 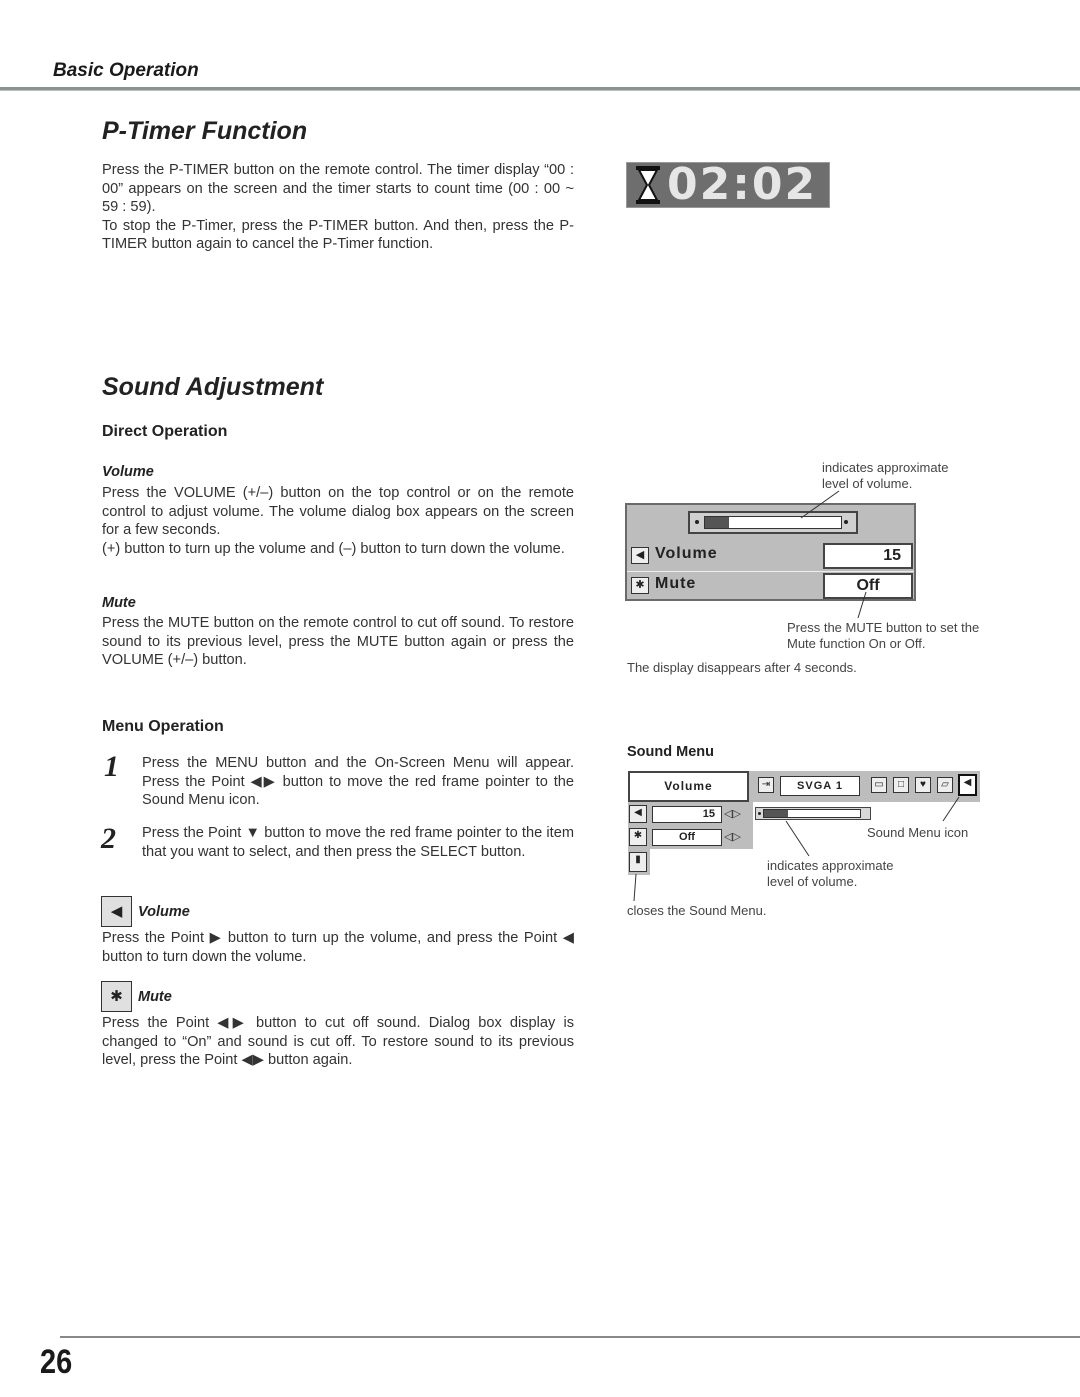 I want to click on sound-title: Sound Adjustment, so click(x=213, y=387).